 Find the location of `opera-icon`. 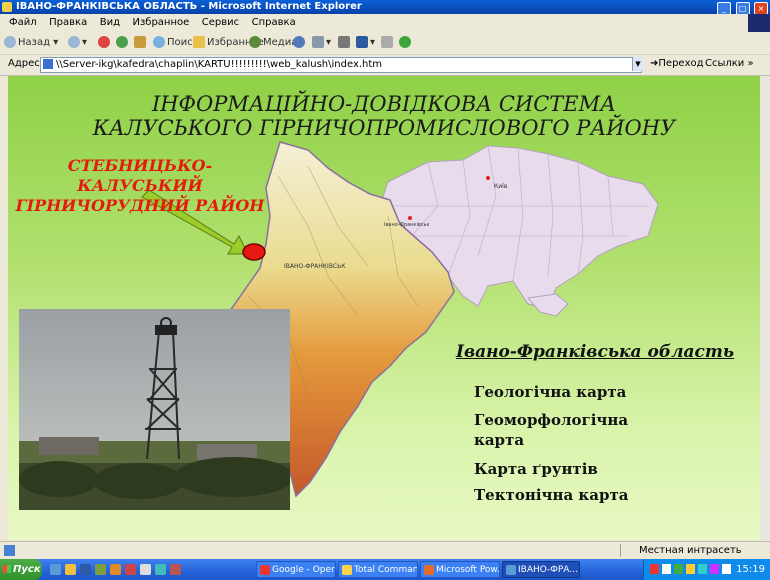

opera-icon is located at coordinates (265, 570).